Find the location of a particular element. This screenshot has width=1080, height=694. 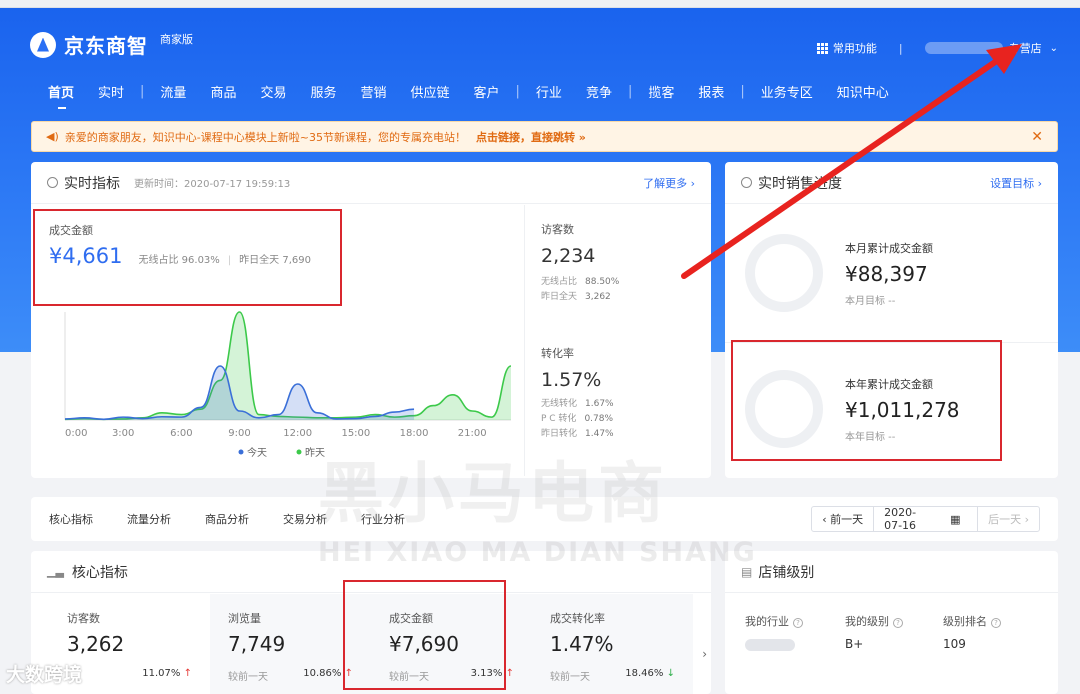

chevron-right-icon: › is located at coordinates (704, 654).